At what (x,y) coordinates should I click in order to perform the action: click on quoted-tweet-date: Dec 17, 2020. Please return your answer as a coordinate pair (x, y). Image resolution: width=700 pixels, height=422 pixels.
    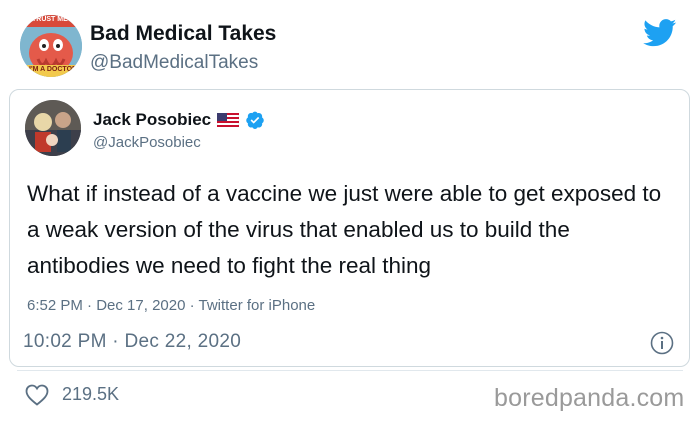
    Looking at the image, I should click on (140, 305).